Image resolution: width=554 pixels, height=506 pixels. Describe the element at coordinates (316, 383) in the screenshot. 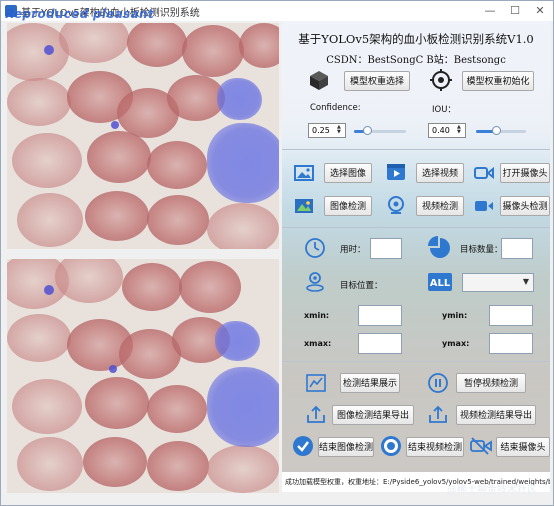

I see `line-chart-icon` at that location.